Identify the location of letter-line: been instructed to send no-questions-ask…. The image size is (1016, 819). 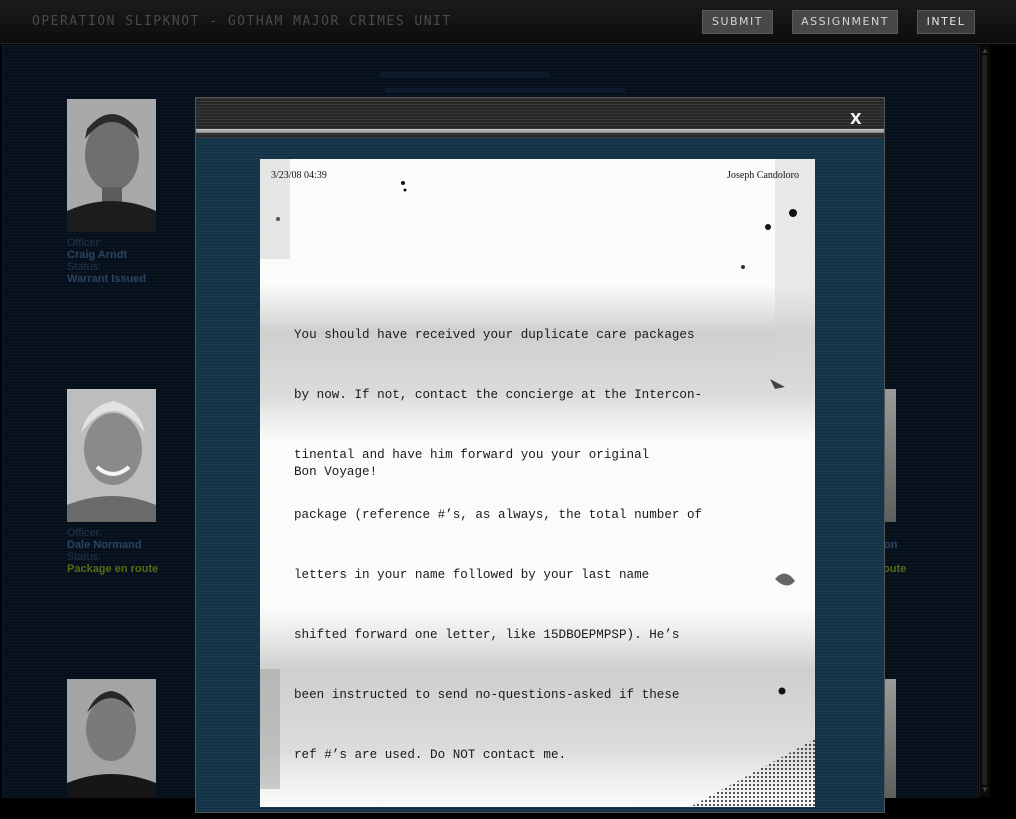
(487, 695).